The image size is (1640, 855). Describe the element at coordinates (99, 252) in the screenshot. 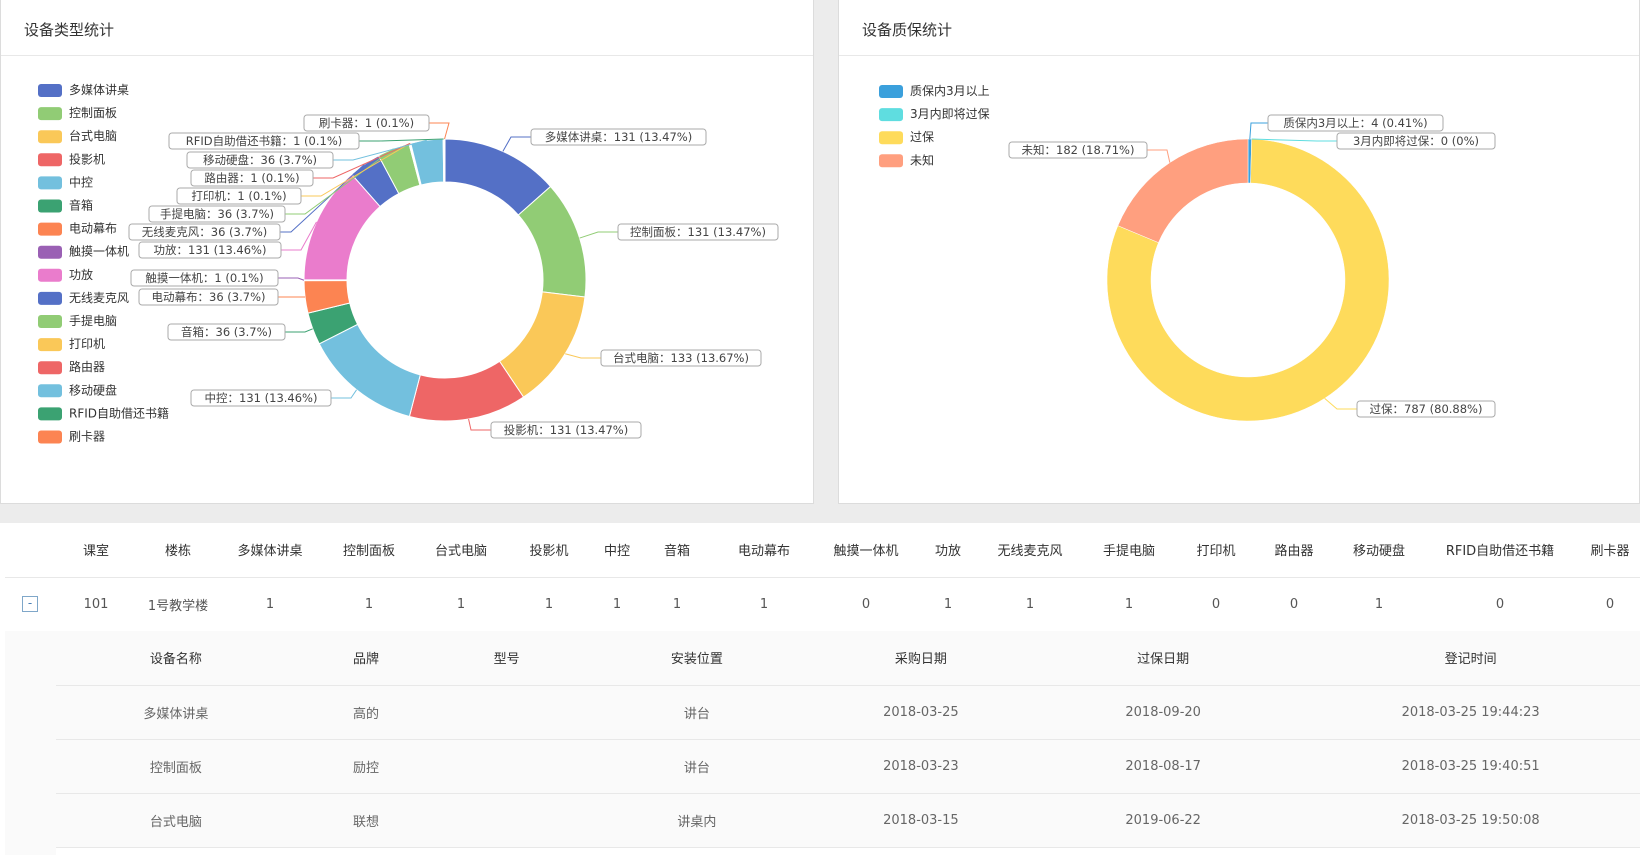

I see `legend-item: 触摸一体机` at that location.